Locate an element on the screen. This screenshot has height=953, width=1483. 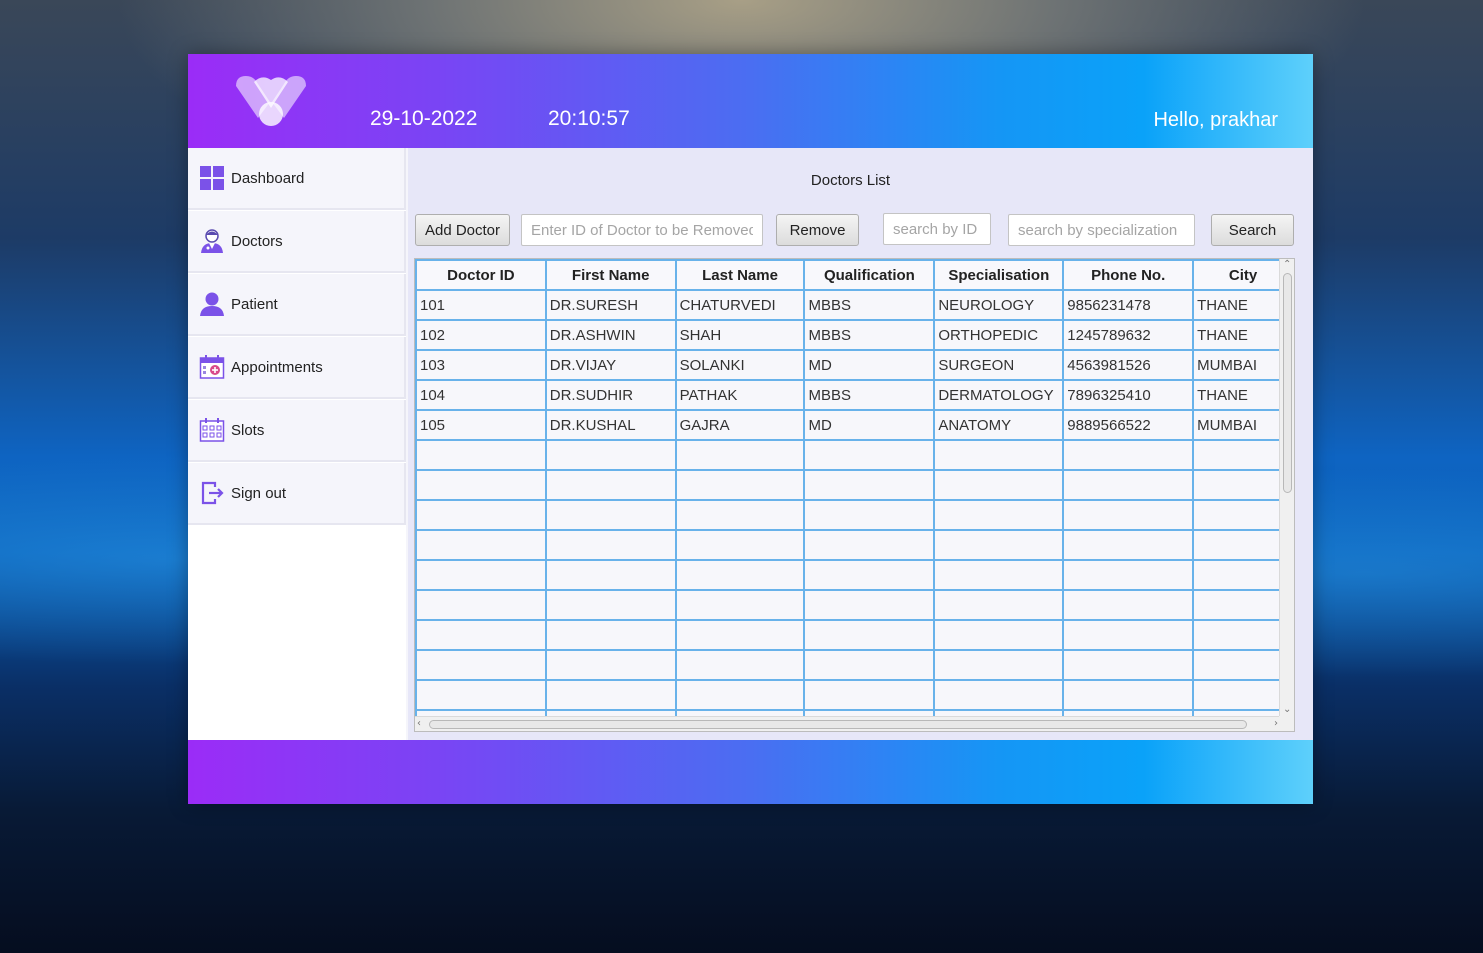
column-header-qualification: Qualification is located at coordinates (869, 275).